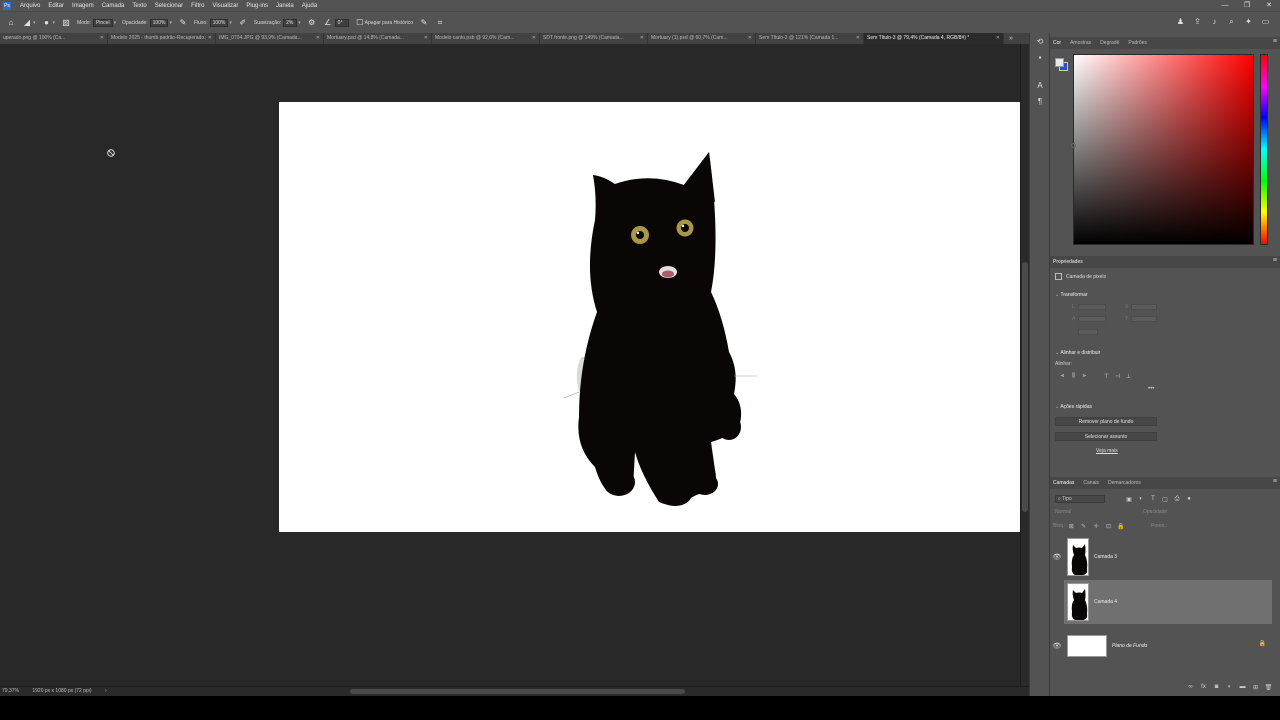 This screenshot has height=720, width=1280. What do you see at coordinates (1080, 499) in the screenshot?
I see `layer-filter-select: ⌕ Tipo` at bounding box center [1080, 499].